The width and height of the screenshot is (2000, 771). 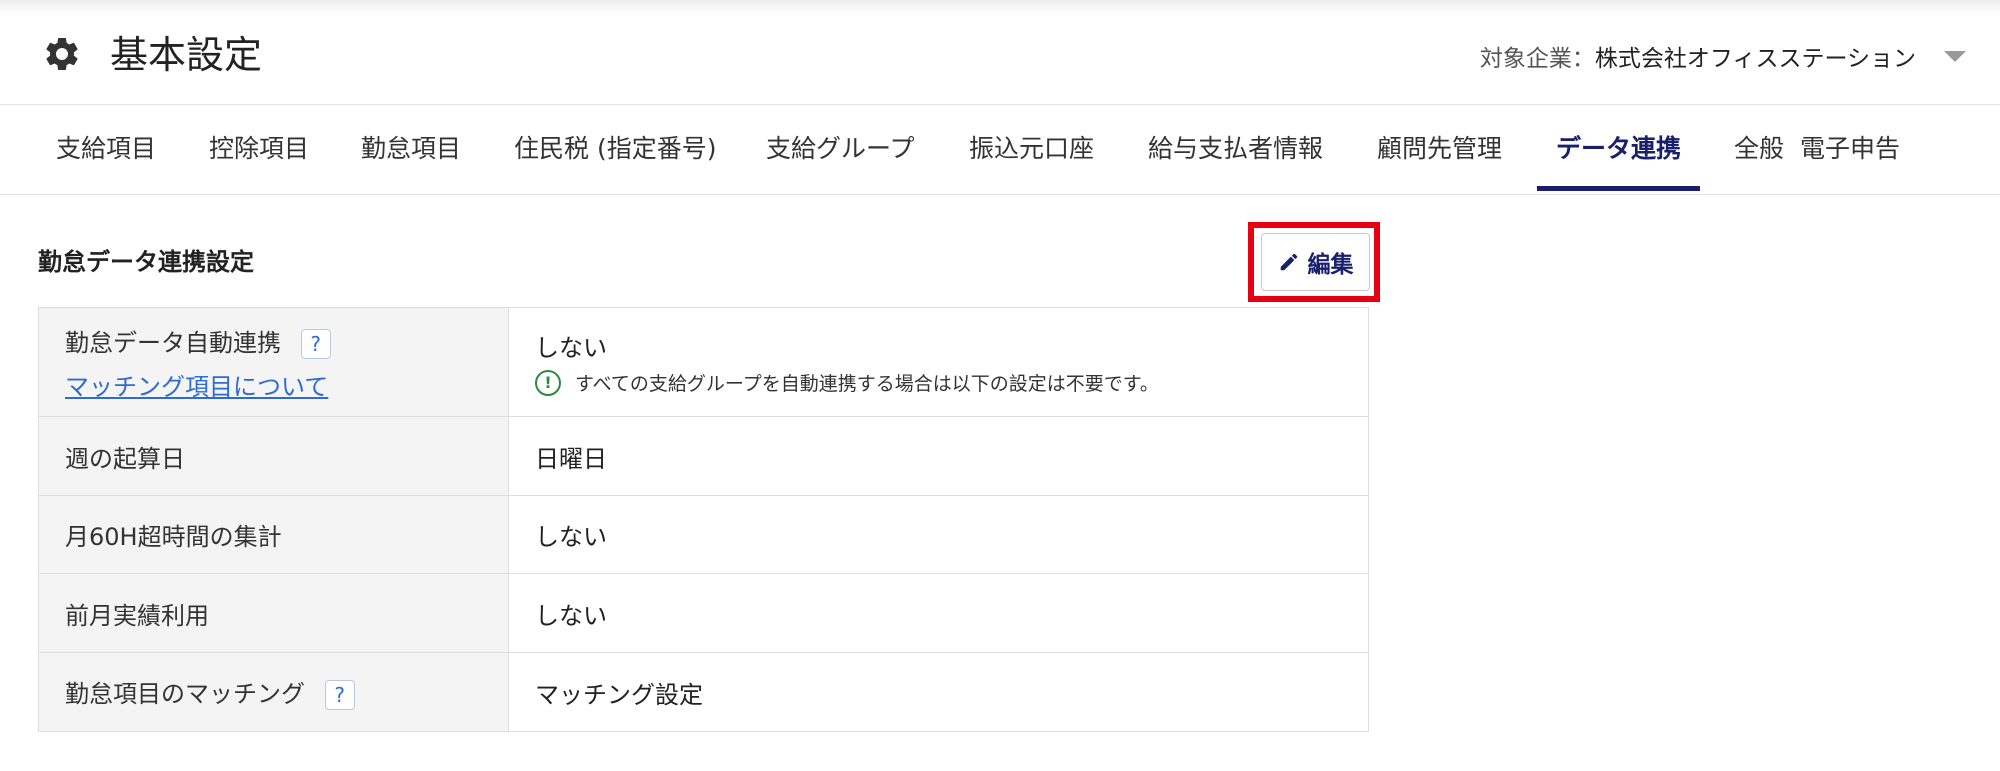 I want to click on active-tab-underline, so click(x=1618, y=188).